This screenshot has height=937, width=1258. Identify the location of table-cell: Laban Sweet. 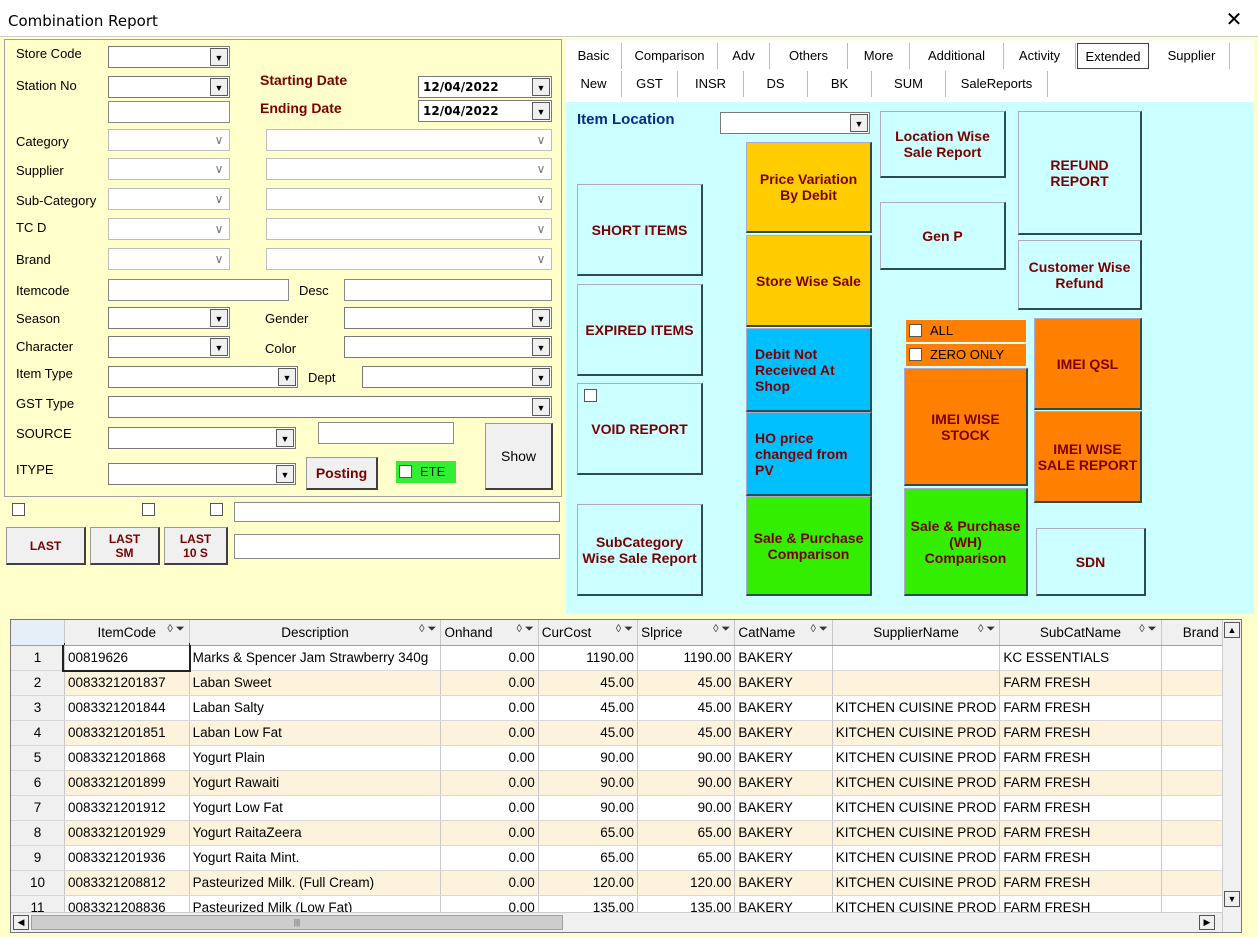
(315, 683).